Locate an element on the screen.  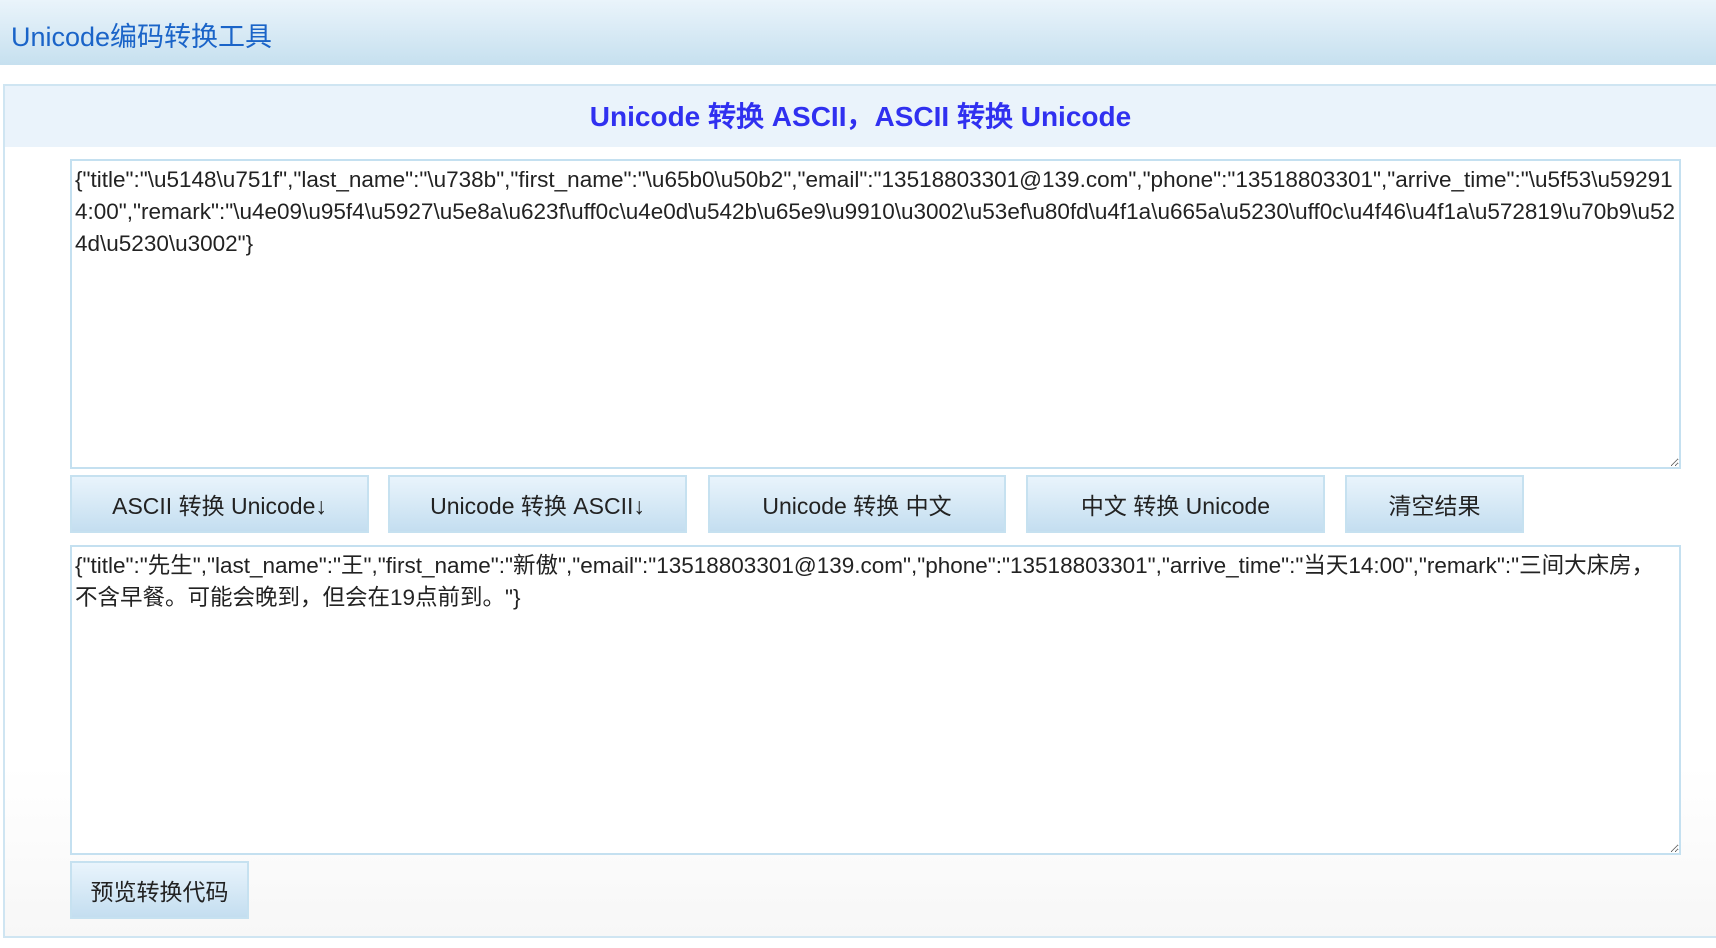
chinese-to-unicode-button: 中文 转换 Unicode is located at coordinates (1175, 504).